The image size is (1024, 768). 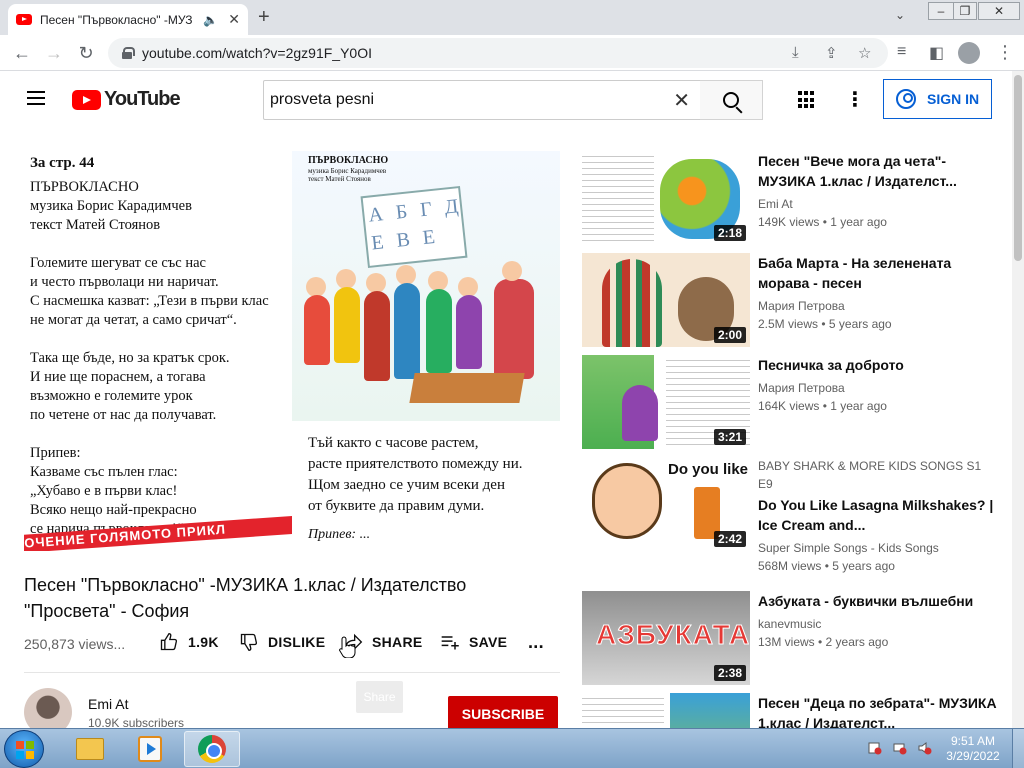 I want to click on browser-tab: Песен "Първокласно" -МУЗ 🔈 ✕, so click(x=128, y=19).